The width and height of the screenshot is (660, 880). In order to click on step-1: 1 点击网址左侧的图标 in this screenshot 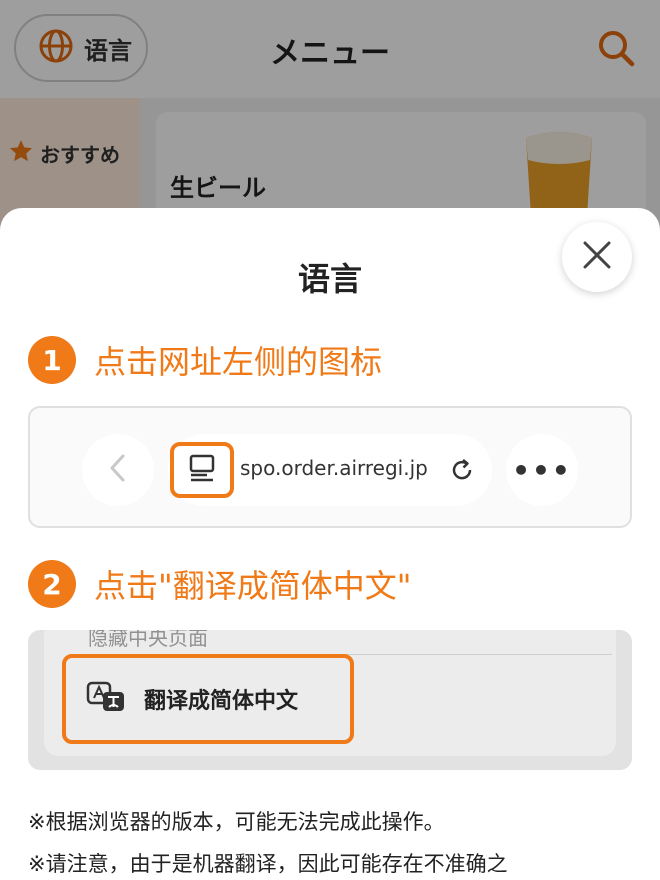, I will do `click(205, 360)`.